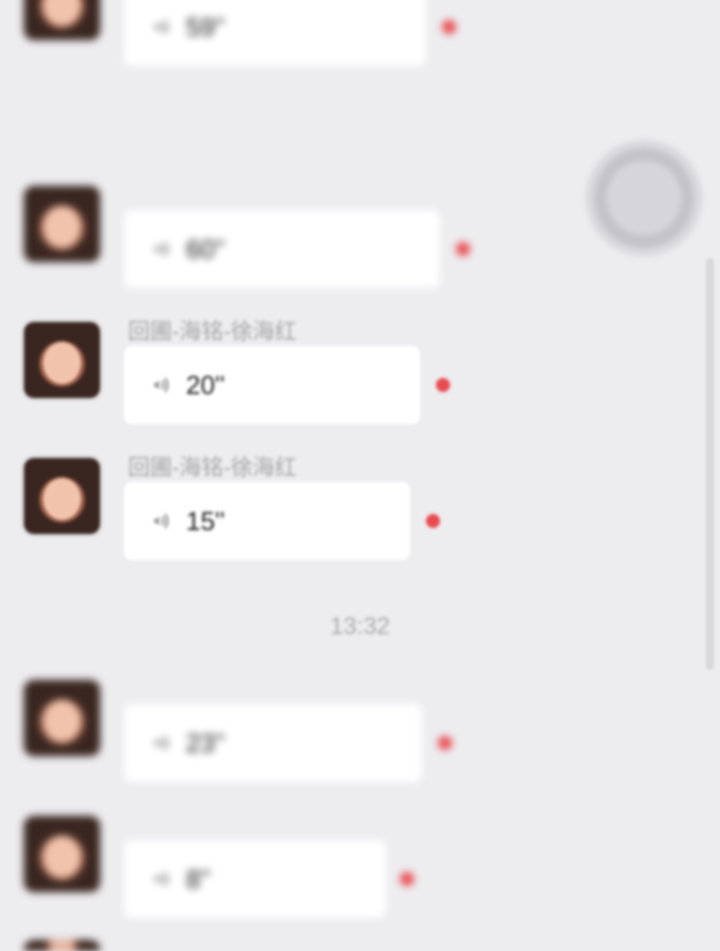 This screenshot has width=720, height=951. What do you see at coordinates (275, 33) in the screenshot?
I see `voice-bubble: 59''` at bounding box center [275, 33].